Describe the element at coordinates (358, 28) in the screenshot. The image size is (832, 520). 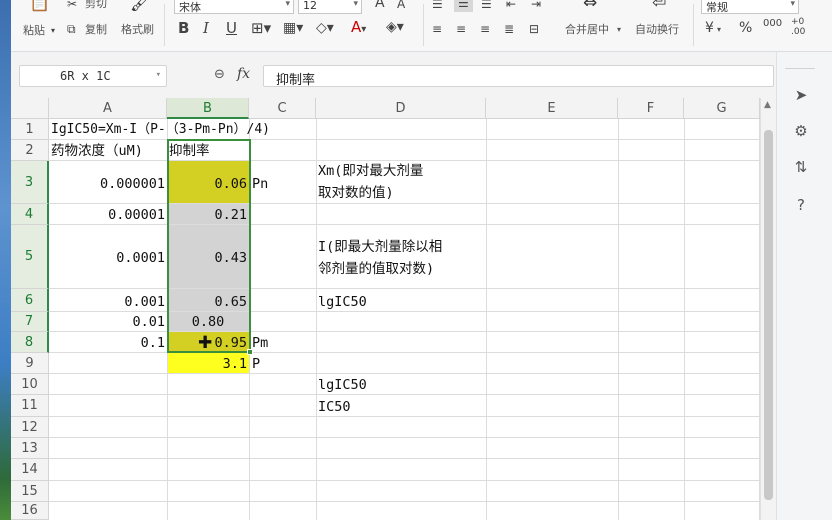
I see `font-color-icon: A▾` at that location.